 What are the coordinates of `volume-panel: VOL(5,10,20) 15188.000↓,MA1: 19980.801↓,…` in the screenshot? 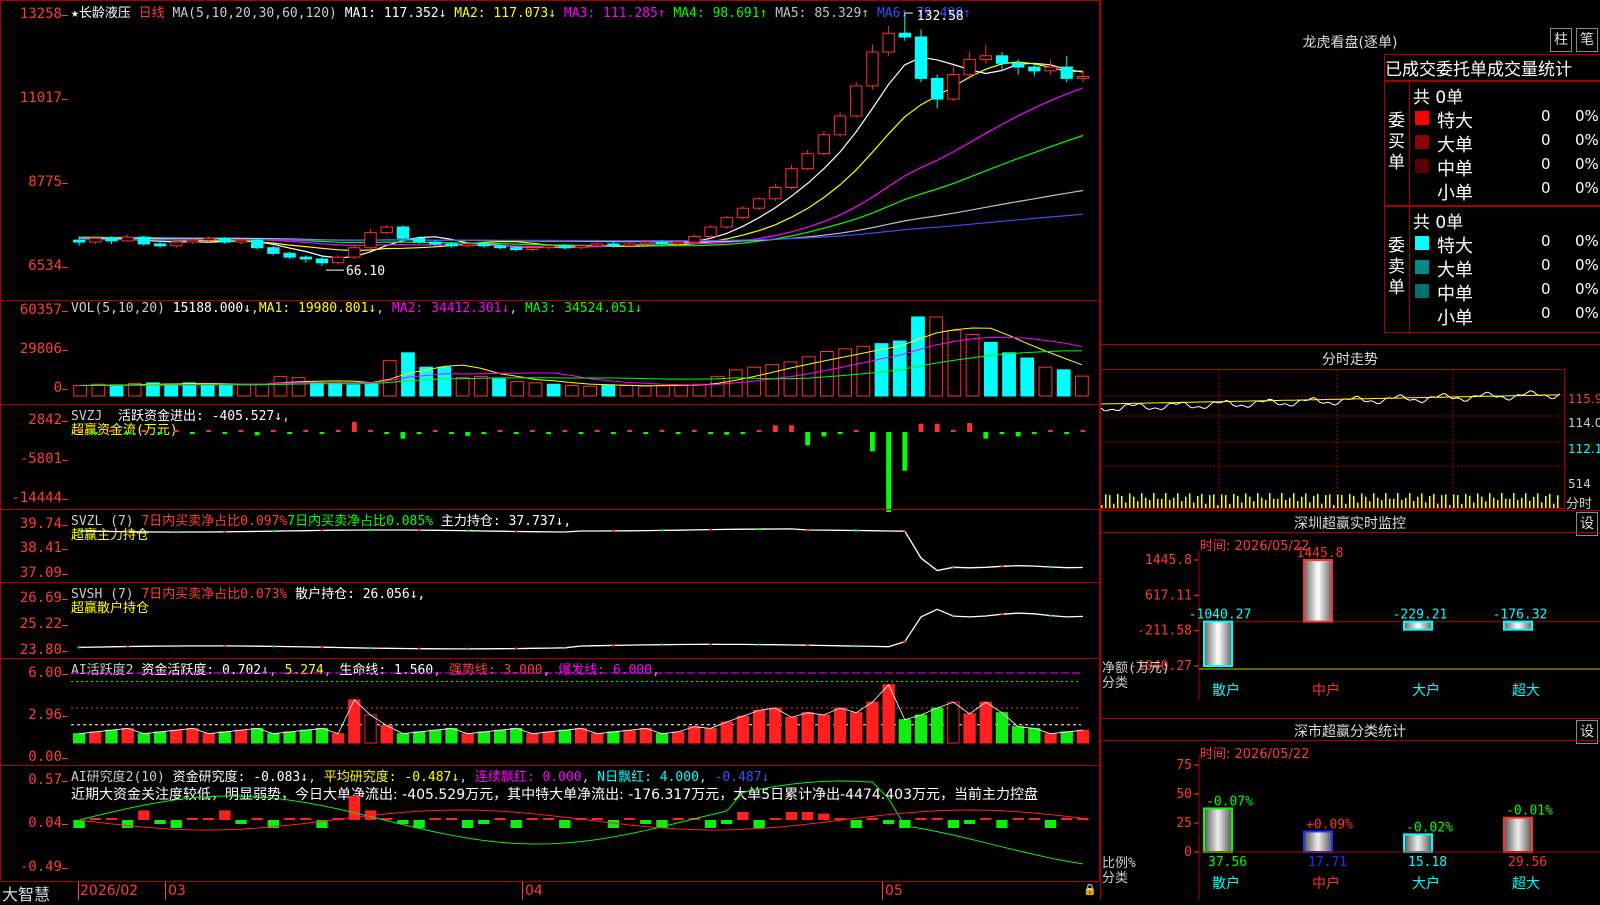 It's located at (550, 352).